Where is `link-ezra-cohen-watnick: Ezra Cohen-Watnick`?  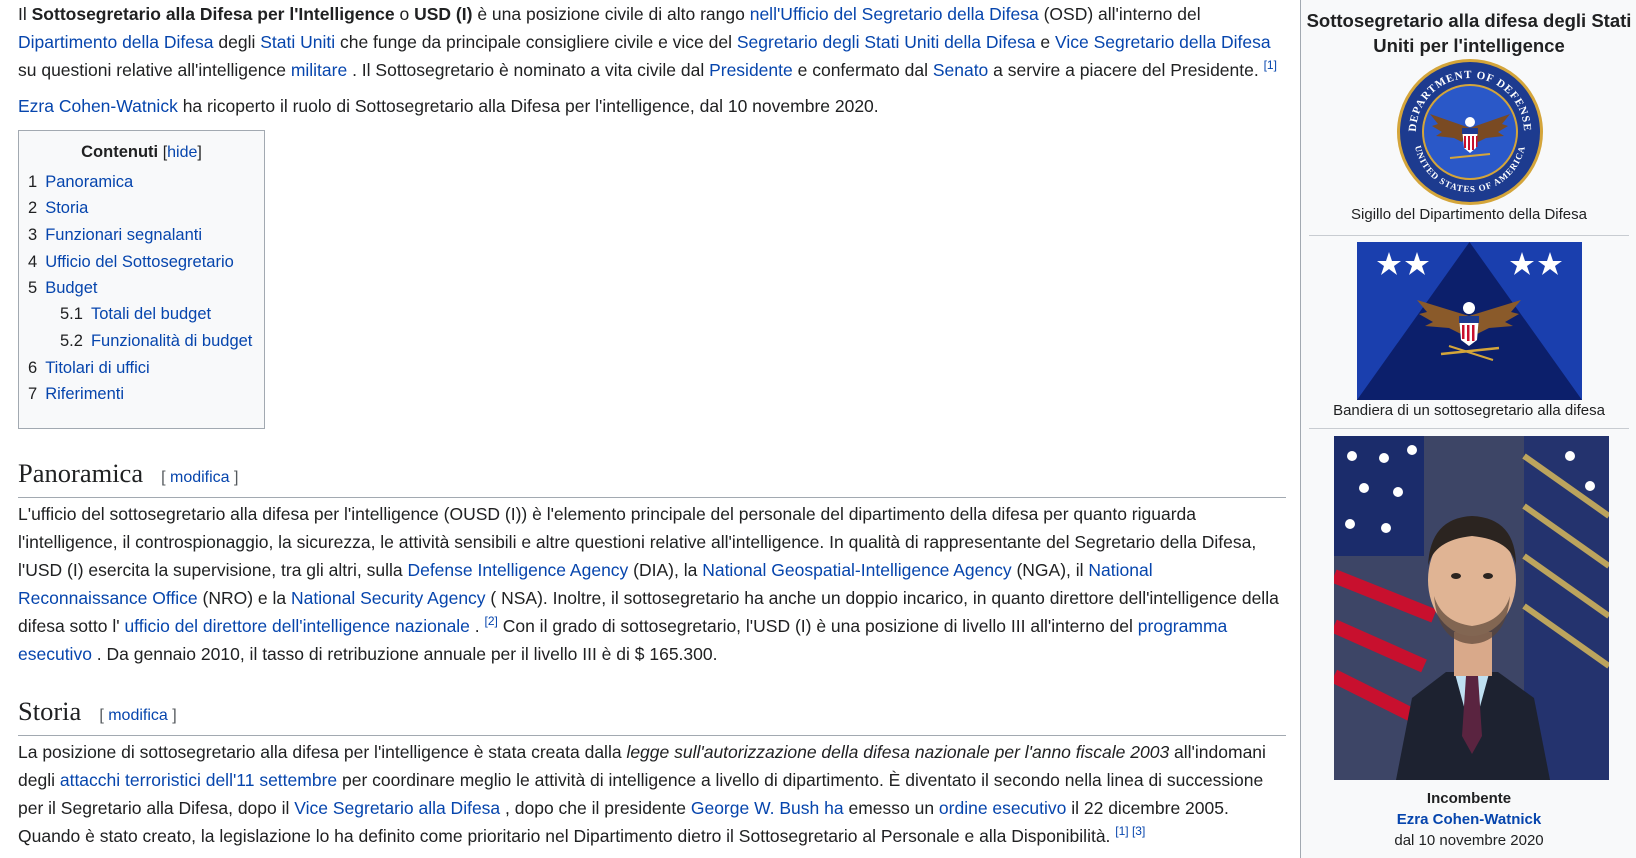 link-ezra-cohen-watnick: Ezra Cohen-Watnick is located at coordinates (98, 106).